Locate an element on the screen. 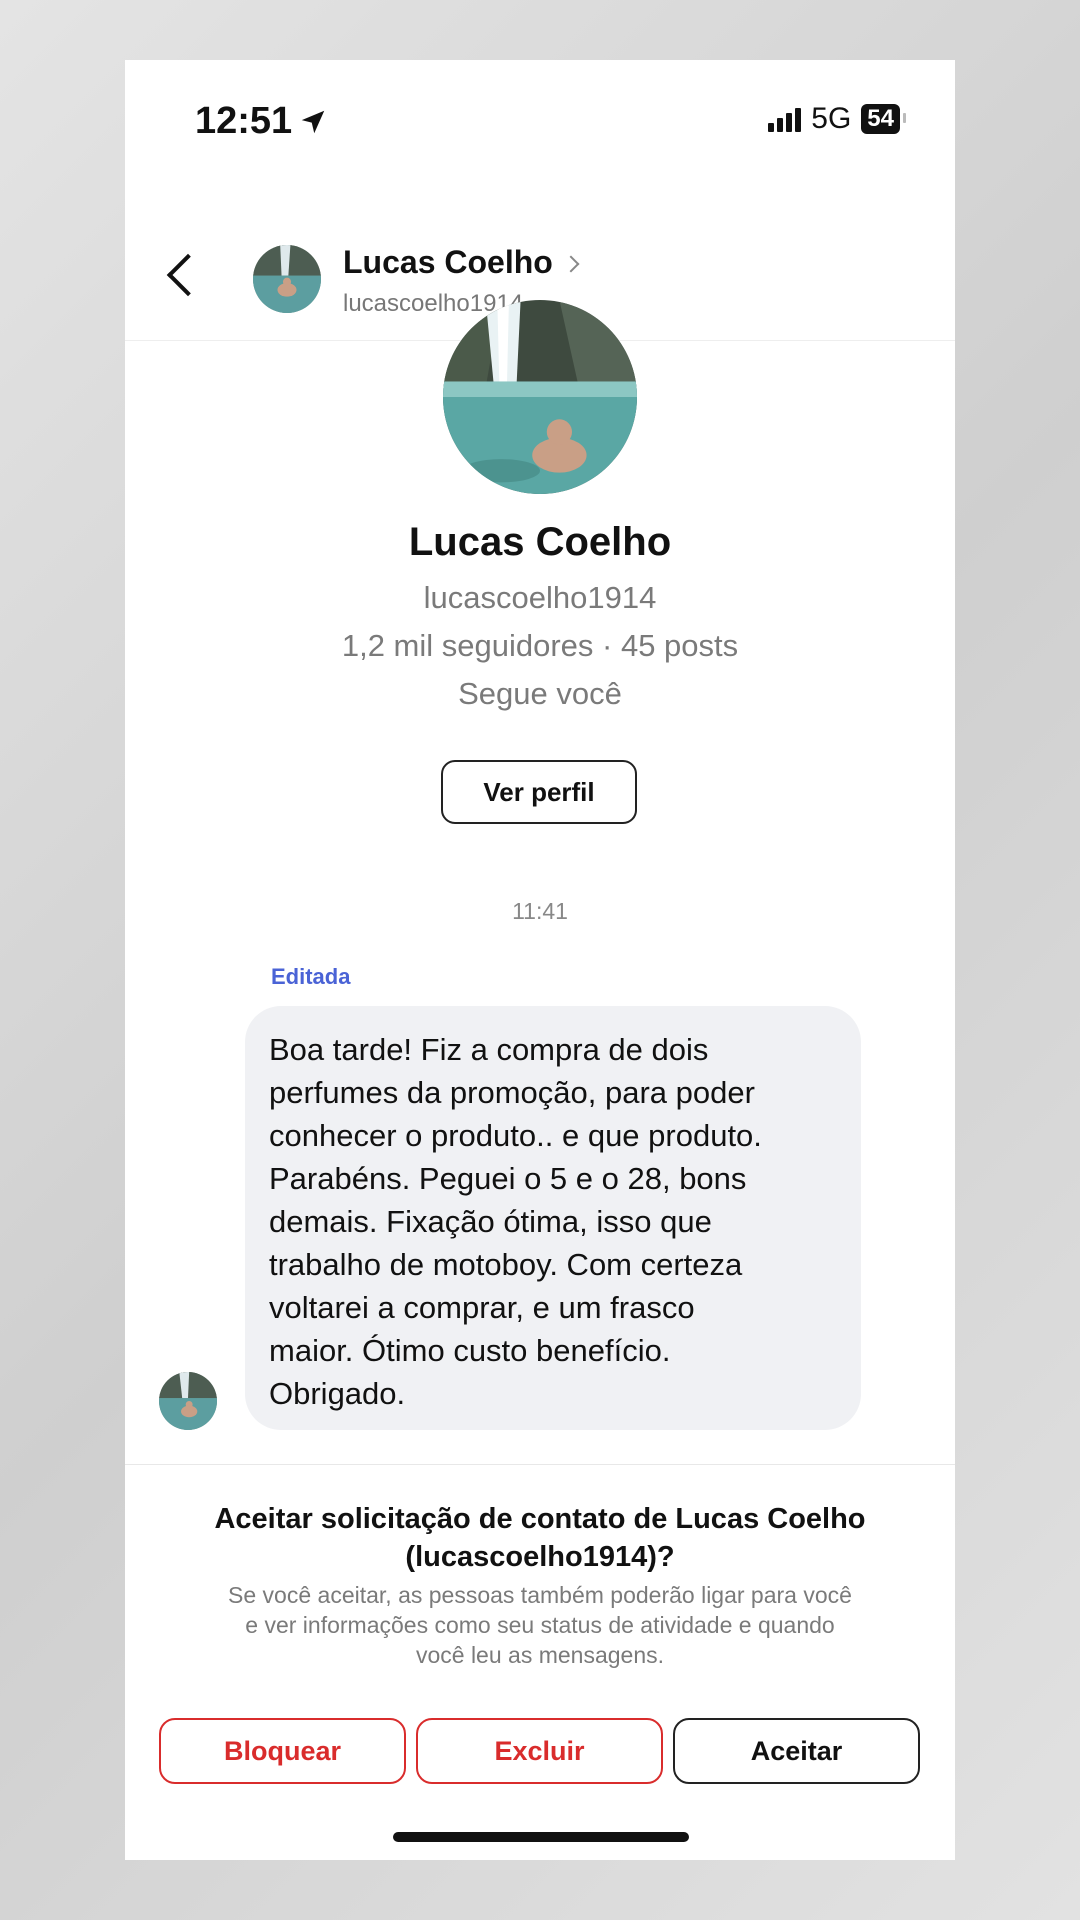  header-name-text: Lucas Coelho is located at coordinates (448, 262).